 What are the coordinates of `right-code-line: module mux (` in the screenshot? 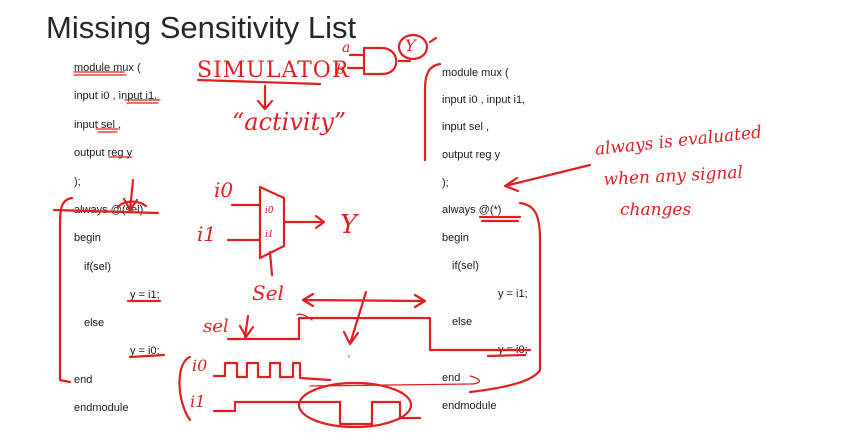 It's located at (475, 73).